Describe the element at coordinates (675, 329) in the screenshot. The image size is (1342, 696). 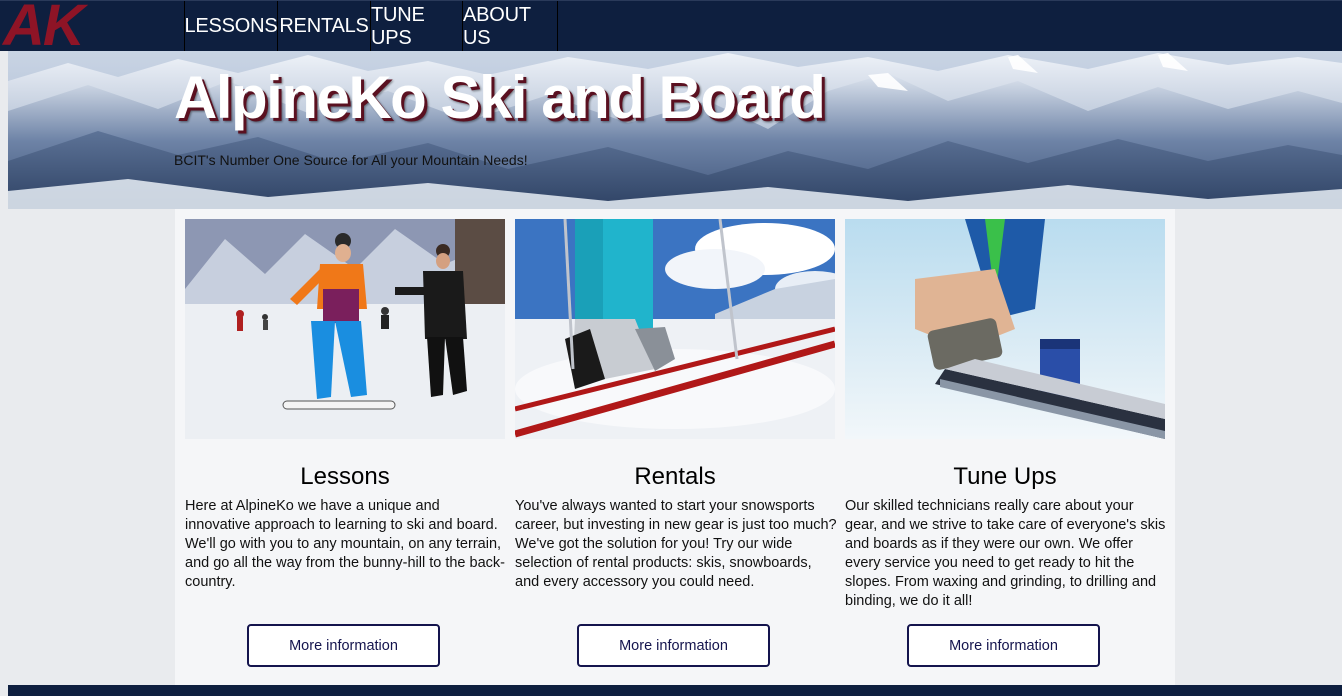
I see `ski-boots-photo` at that location.